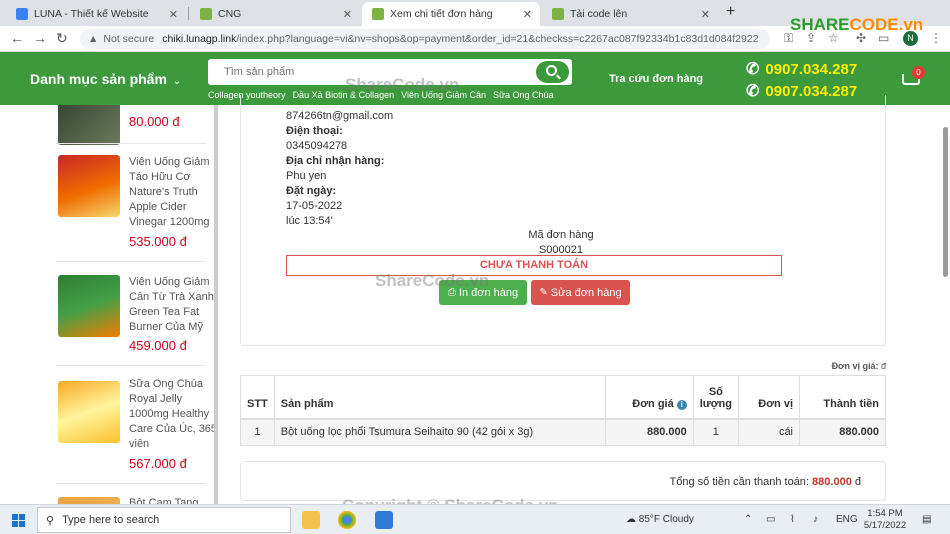  I want to click on customer-address: Phu yen, so click(306, 176).